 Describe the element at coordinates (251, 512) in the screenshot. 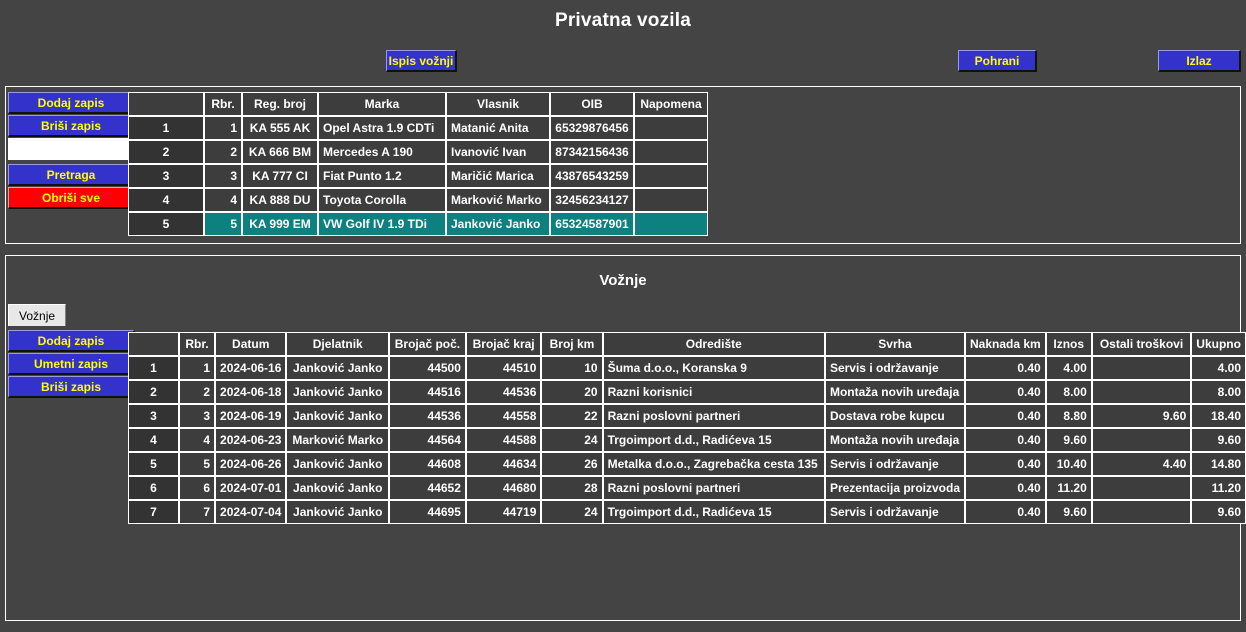

I see `cell-datum: 2024-07-04` at that location.